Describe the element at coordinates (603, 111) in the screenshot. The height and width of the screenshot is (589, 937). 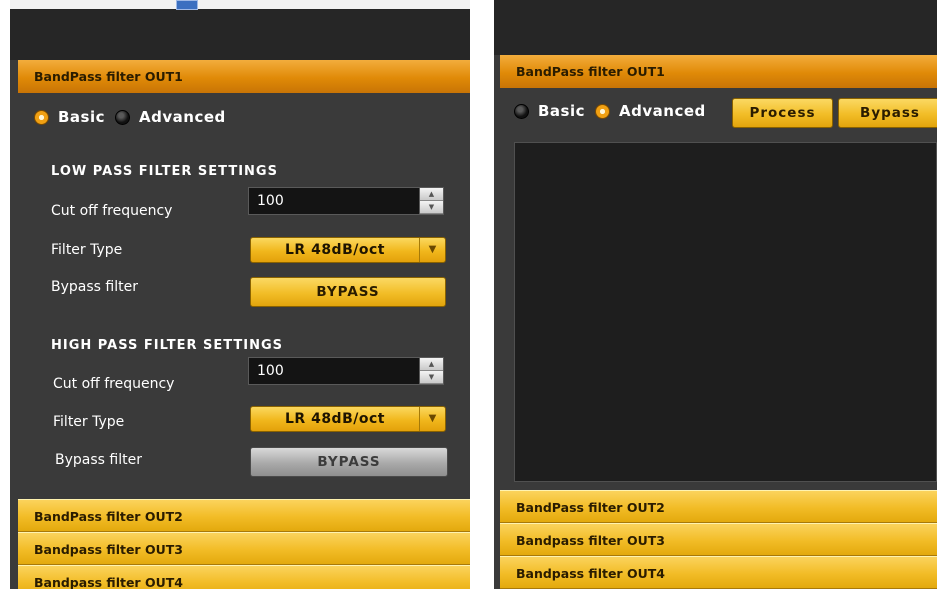
I see `radio-advanced-right` at that location.